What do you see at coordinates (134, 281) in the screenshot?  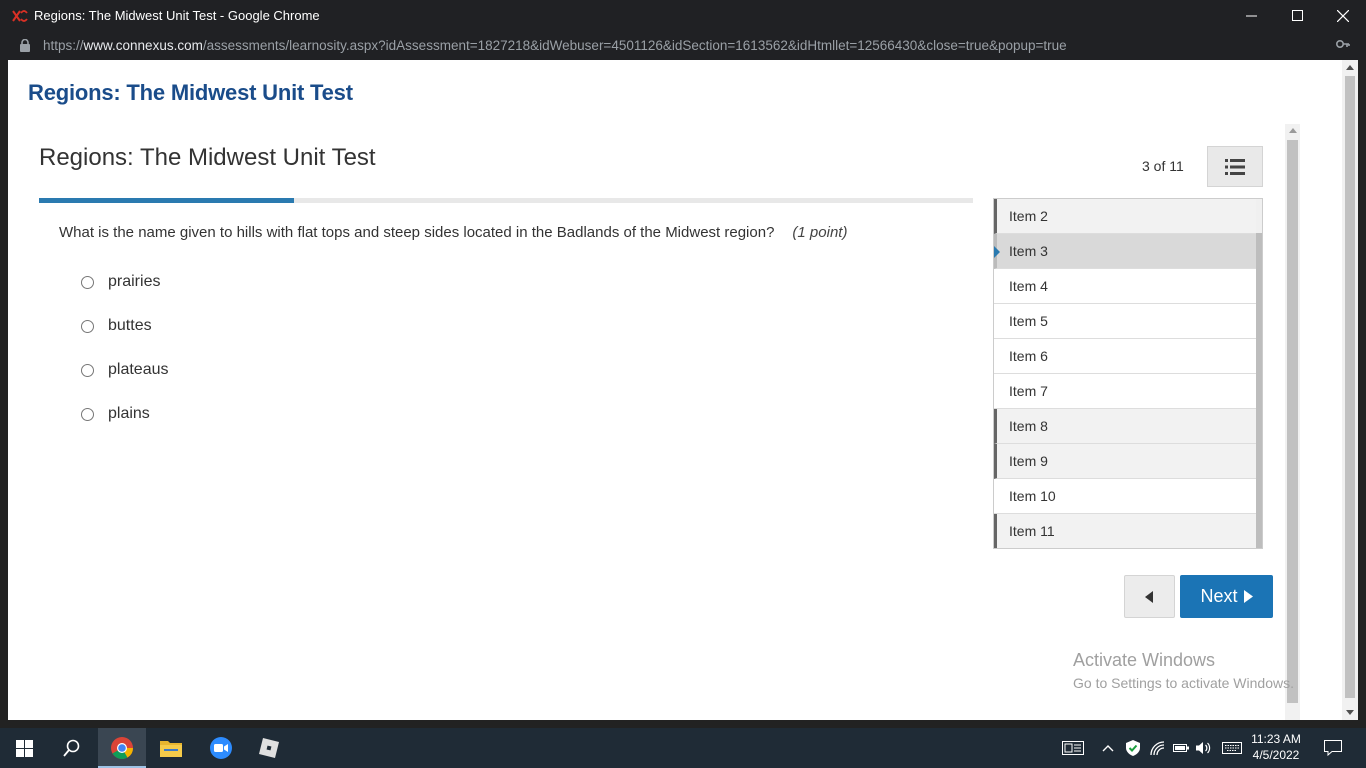 I see `option-label: prairies` at bounding box center [134, 281].